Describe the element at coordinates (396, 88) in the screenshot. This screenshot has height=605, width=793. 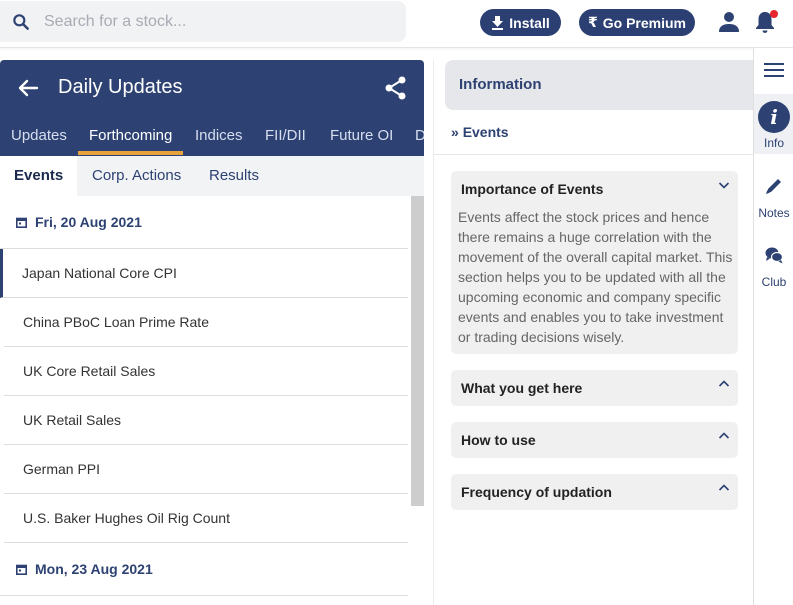
I see `share-icon` at that location.